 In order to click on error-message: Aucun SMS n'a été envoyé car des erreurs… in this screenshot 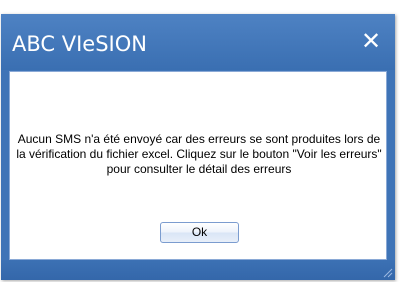, I will do `click(199, 154)`.